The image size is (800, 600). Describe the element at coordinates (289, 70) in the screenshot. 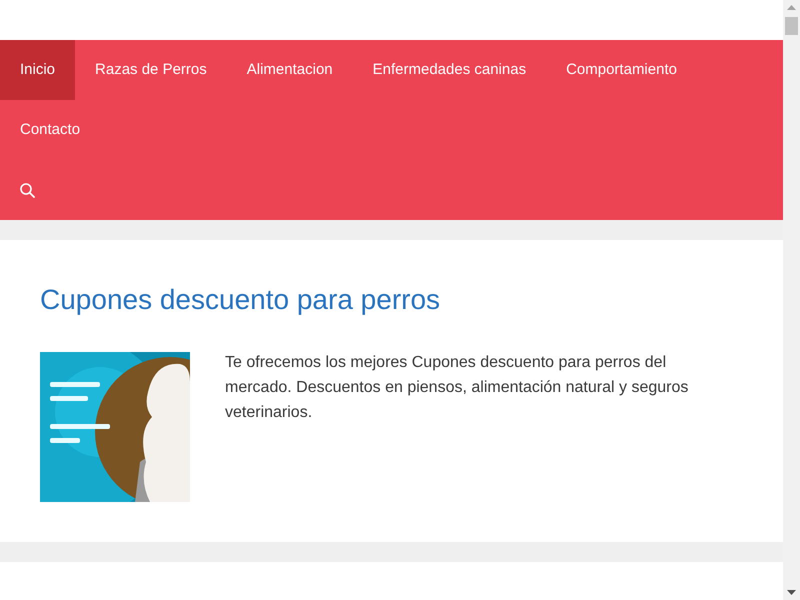

I see `nav-link: Alimentacion` at that location.